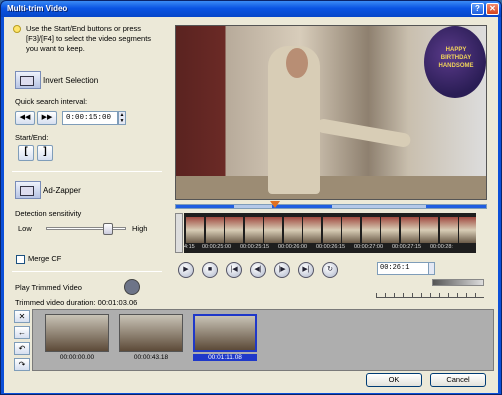  What do you see at coordinates (217, 247) in the screenshot?
I see `filmstrip-timestamp: 00:00:25:00` at bounding box center [217, 247].